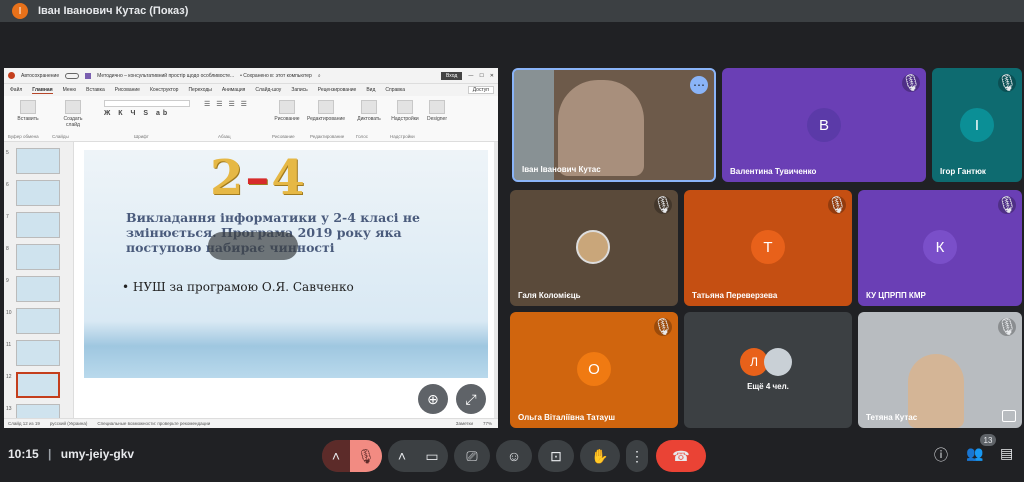 Image resolution: width=1024 pixels, height=482 pixels. I want to click on thumbnail-number: 12, so click(9, 377).